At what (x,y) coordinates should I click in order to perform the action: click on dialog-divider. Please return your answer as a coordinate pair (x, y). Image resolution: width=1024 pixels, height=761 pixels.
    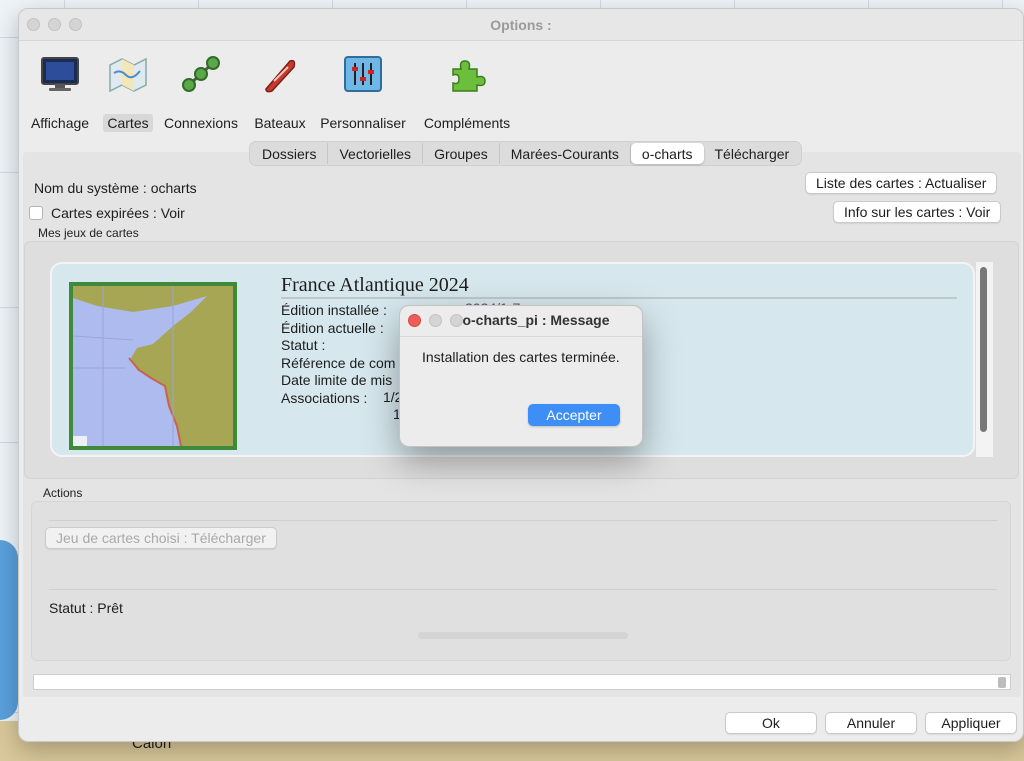
    Looking at the image, I should click on (521, 336).